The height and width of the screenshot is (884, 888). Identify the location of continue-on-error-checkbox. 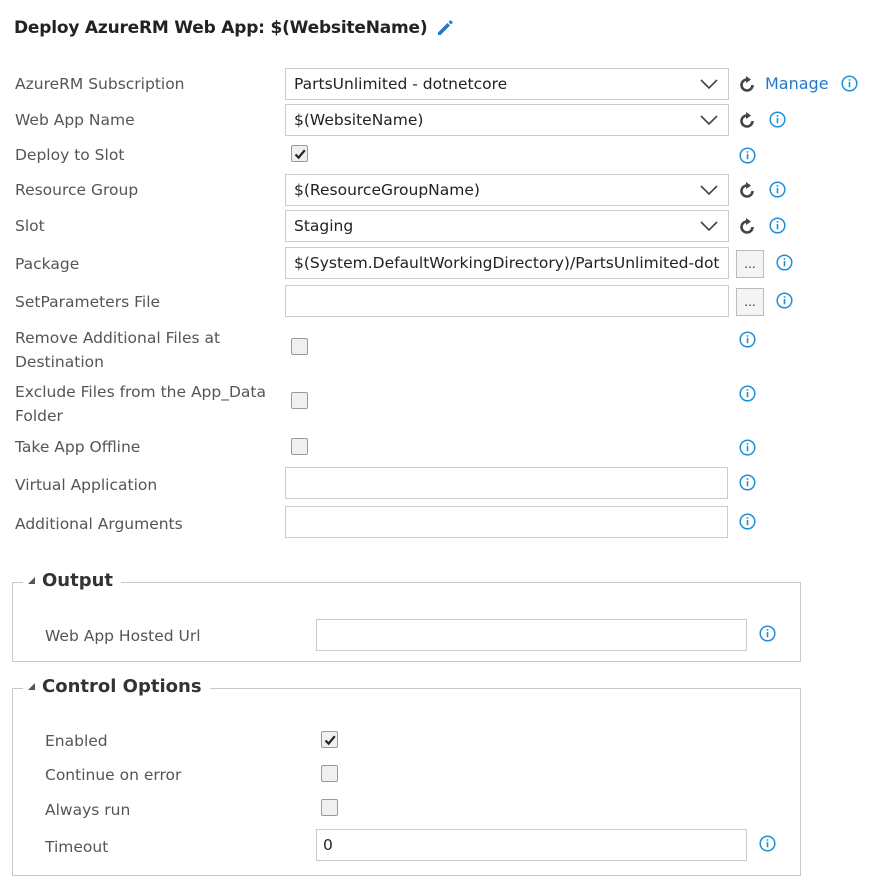
(329, 773).